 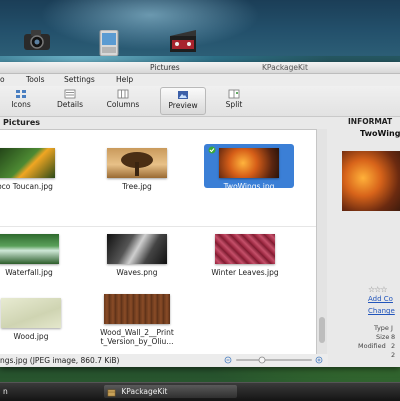 What do you see at coordinates (393, 337) in the screenshot?
I see `info-value-size: 8` at bounding box center [393, 337].